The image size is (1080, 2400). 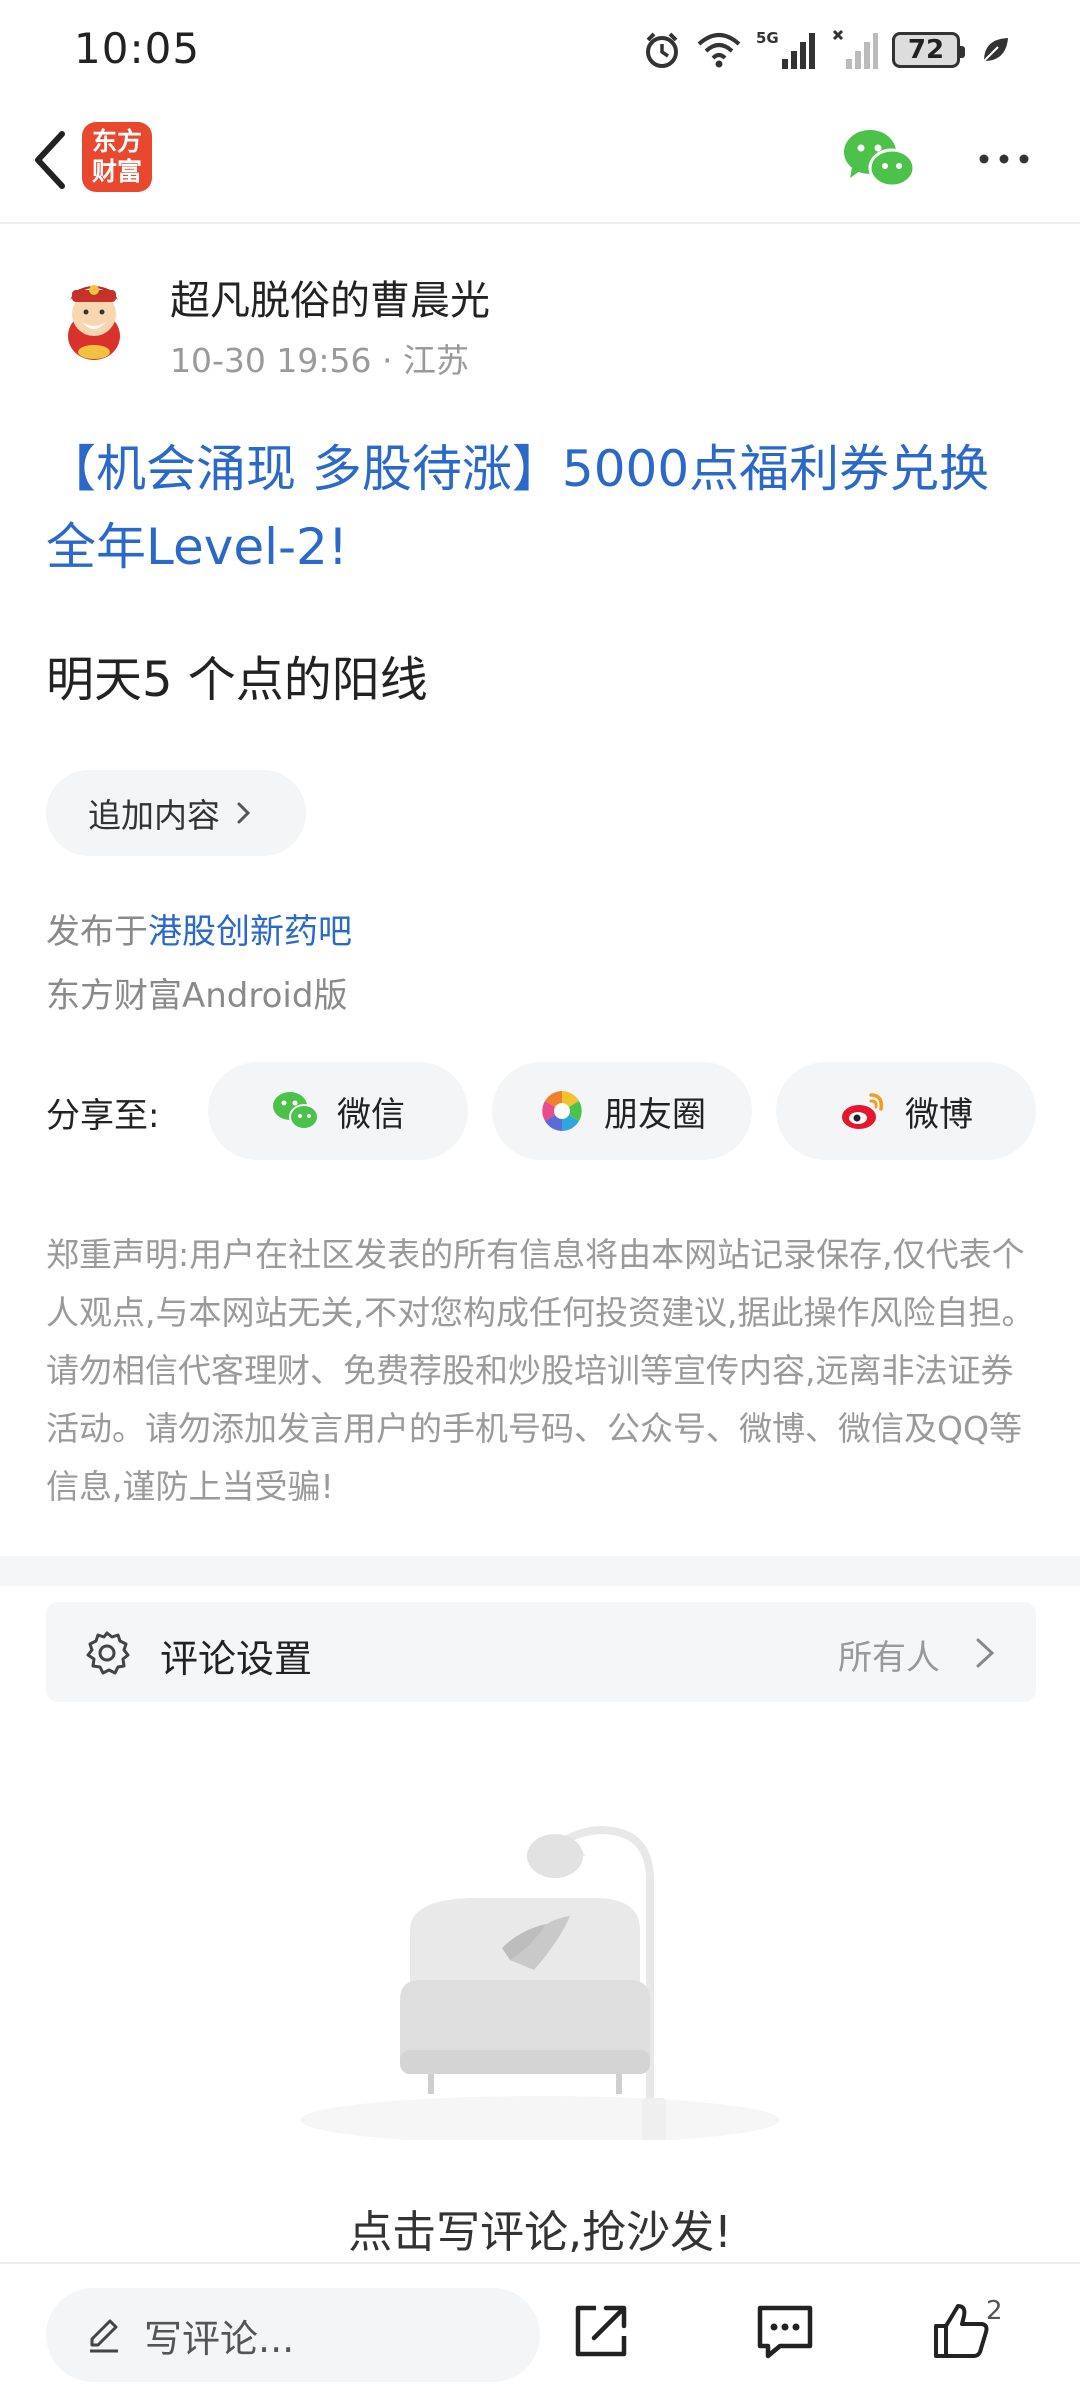 I want to click on client-info: 东方财富Android版, so click(x=197, y=996).